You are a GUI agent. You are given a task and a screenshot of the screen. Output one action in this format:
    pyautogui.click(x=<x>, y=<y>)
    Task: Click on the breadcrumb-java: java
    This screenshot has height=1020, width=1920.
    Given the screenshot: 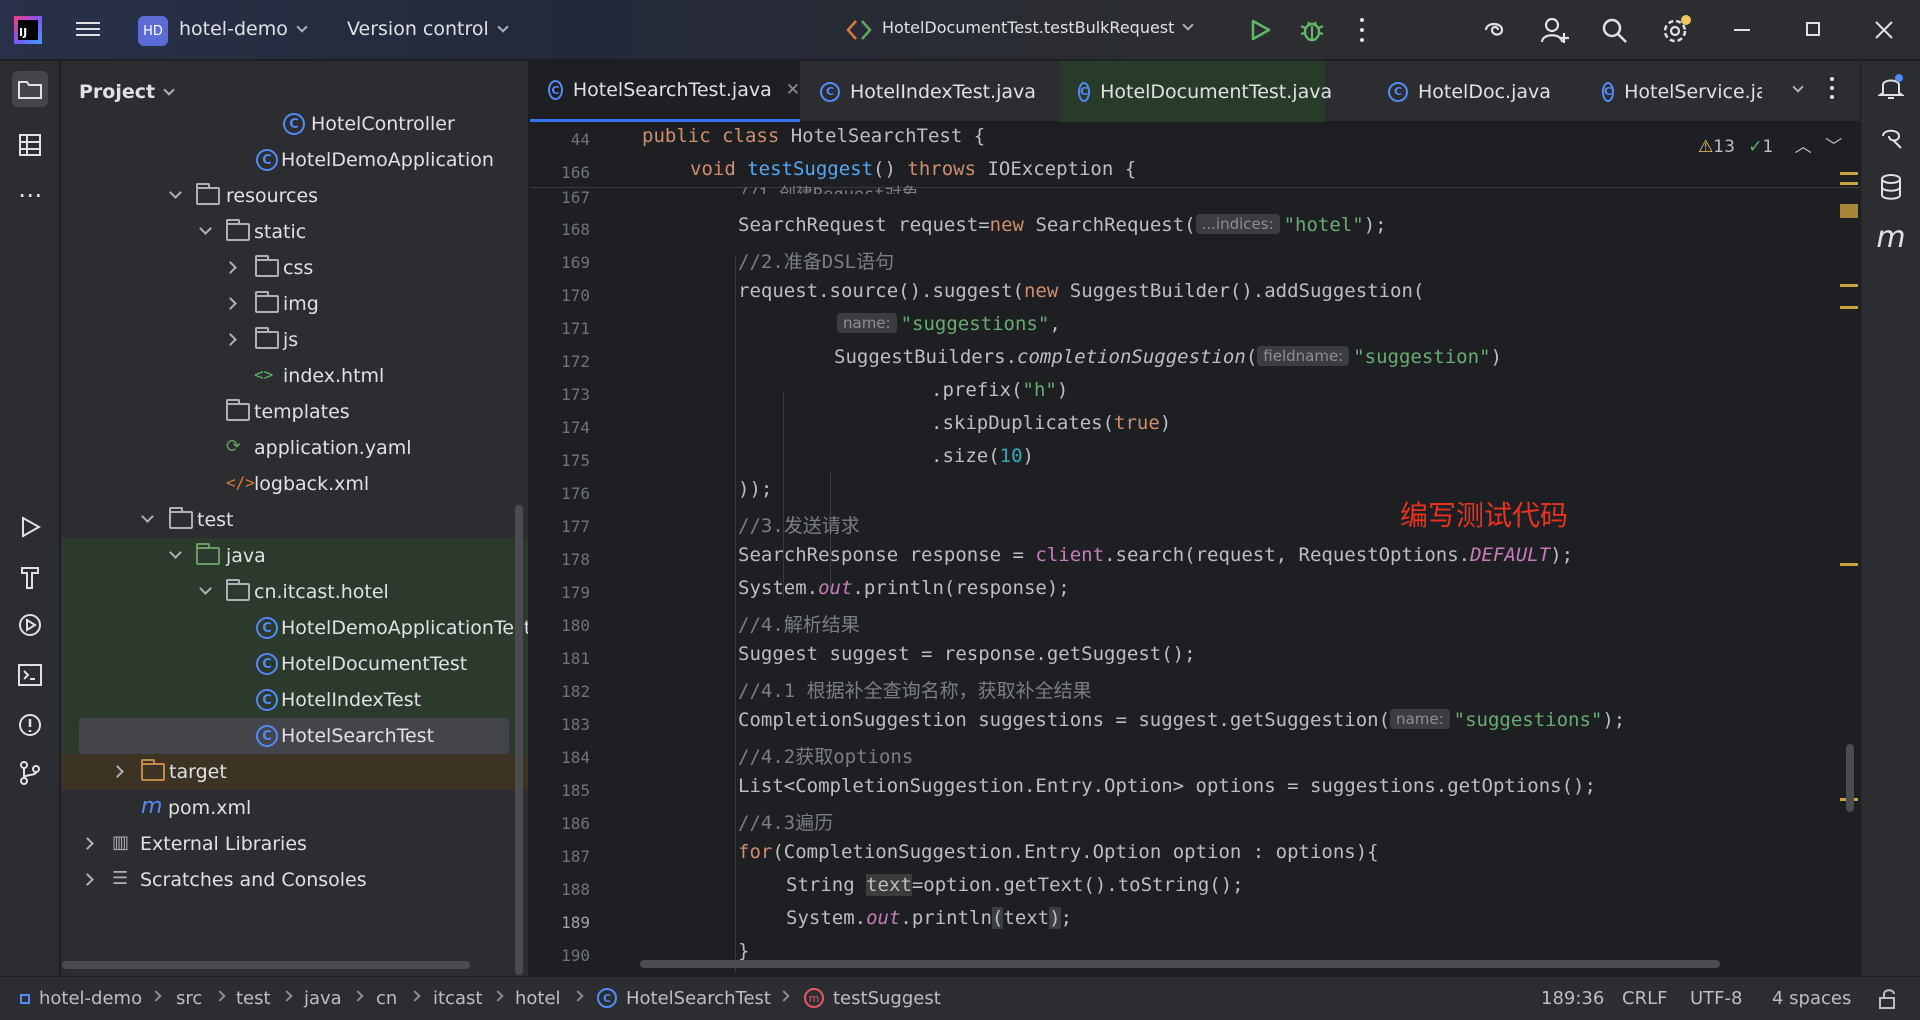 What is the action you would take?
    pyautogui.click(x=323, y=998)
    